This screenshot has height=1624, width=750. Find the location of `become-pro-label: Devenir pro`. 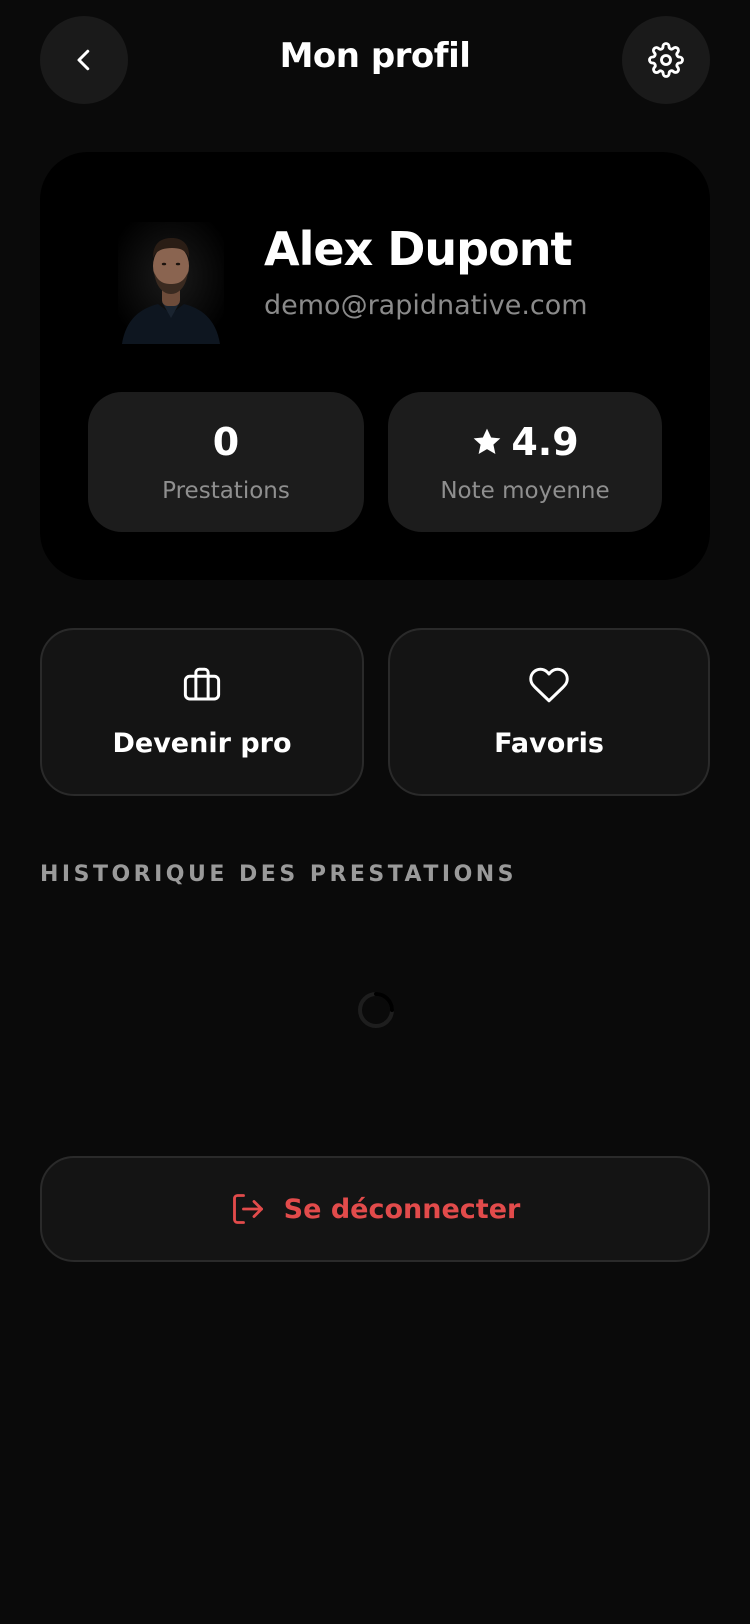

become-pro-label: Devenir pro is located at coordinates (202, 743).